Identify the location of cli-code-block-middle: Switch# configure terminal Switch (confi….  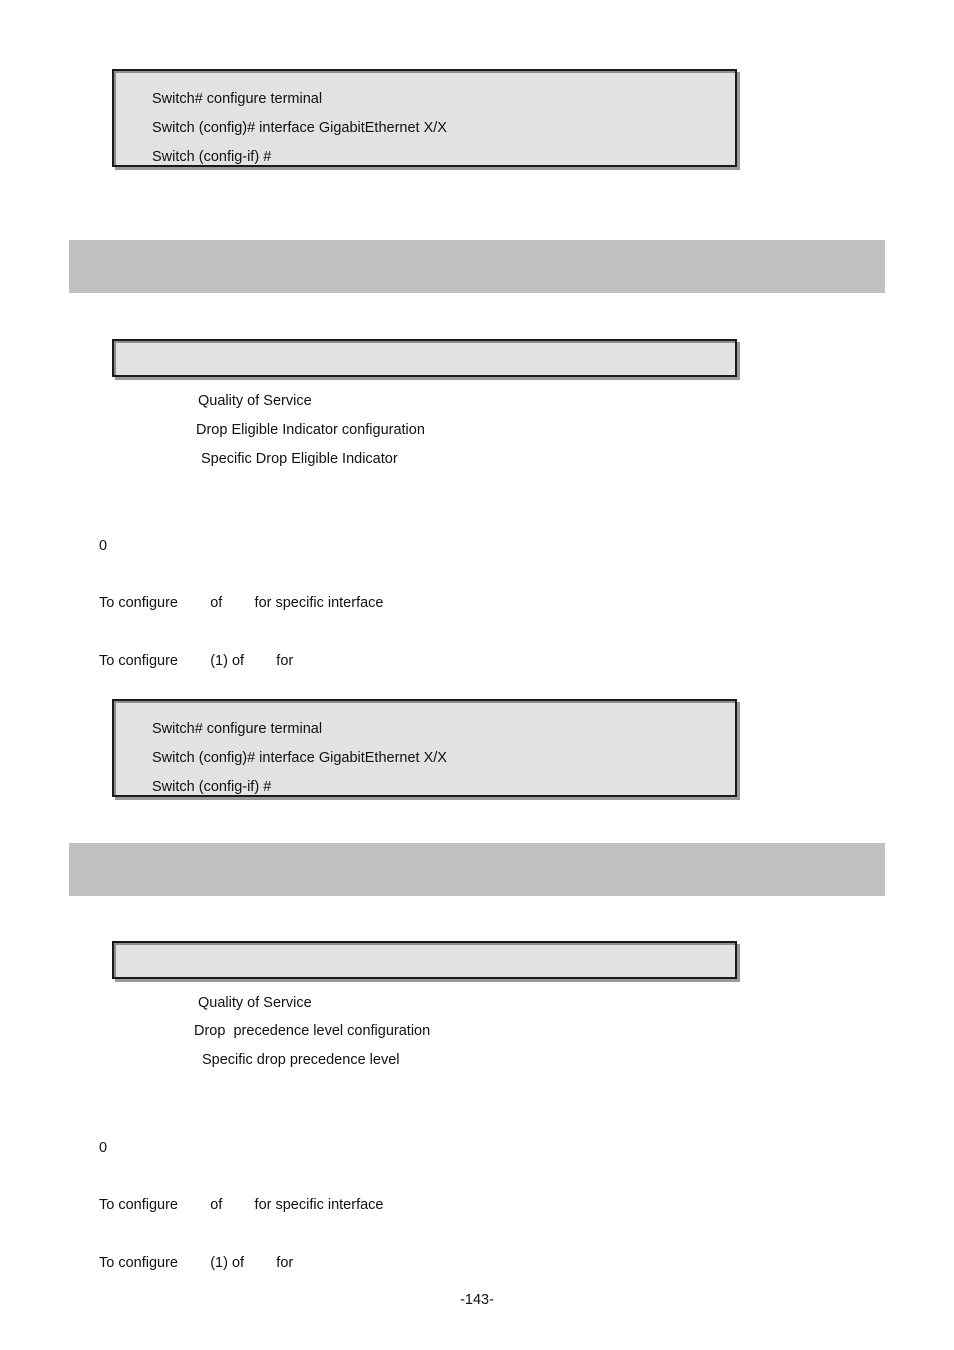
(424, 748).